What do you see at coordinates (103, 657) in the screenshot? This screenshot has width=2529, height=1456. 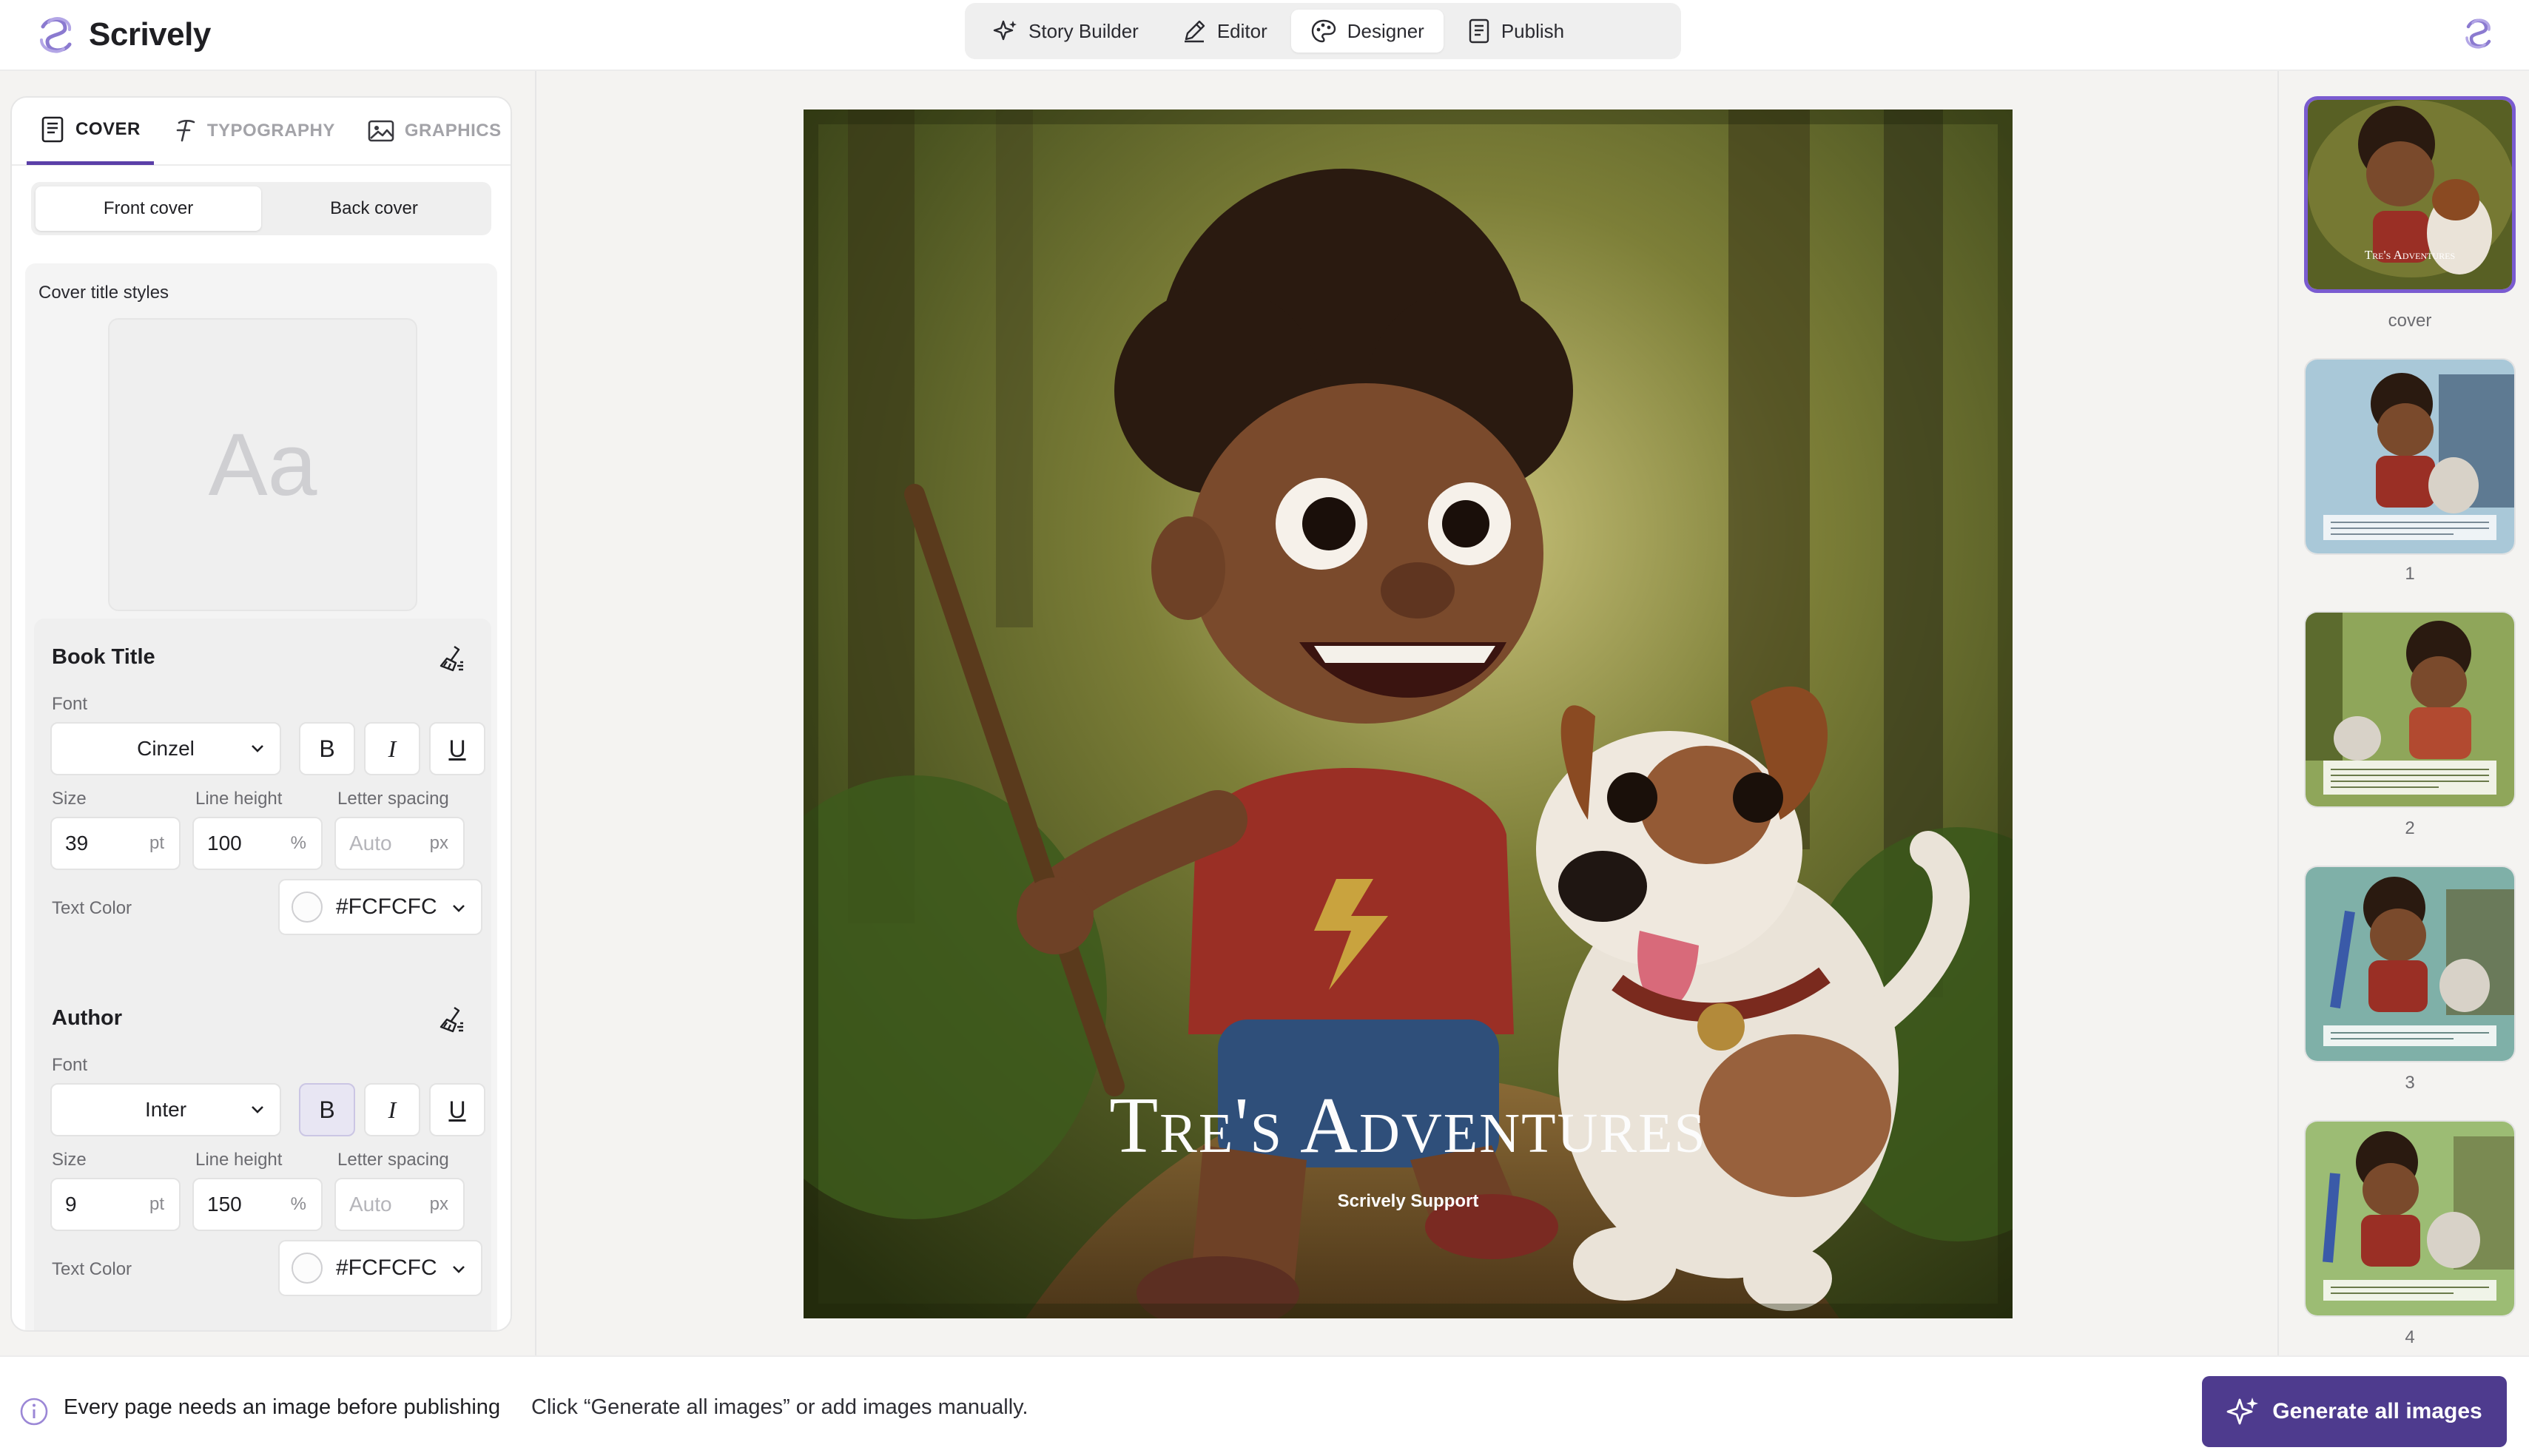 I see `book-title-heading: Book Title` at bounding box center [103, 657].